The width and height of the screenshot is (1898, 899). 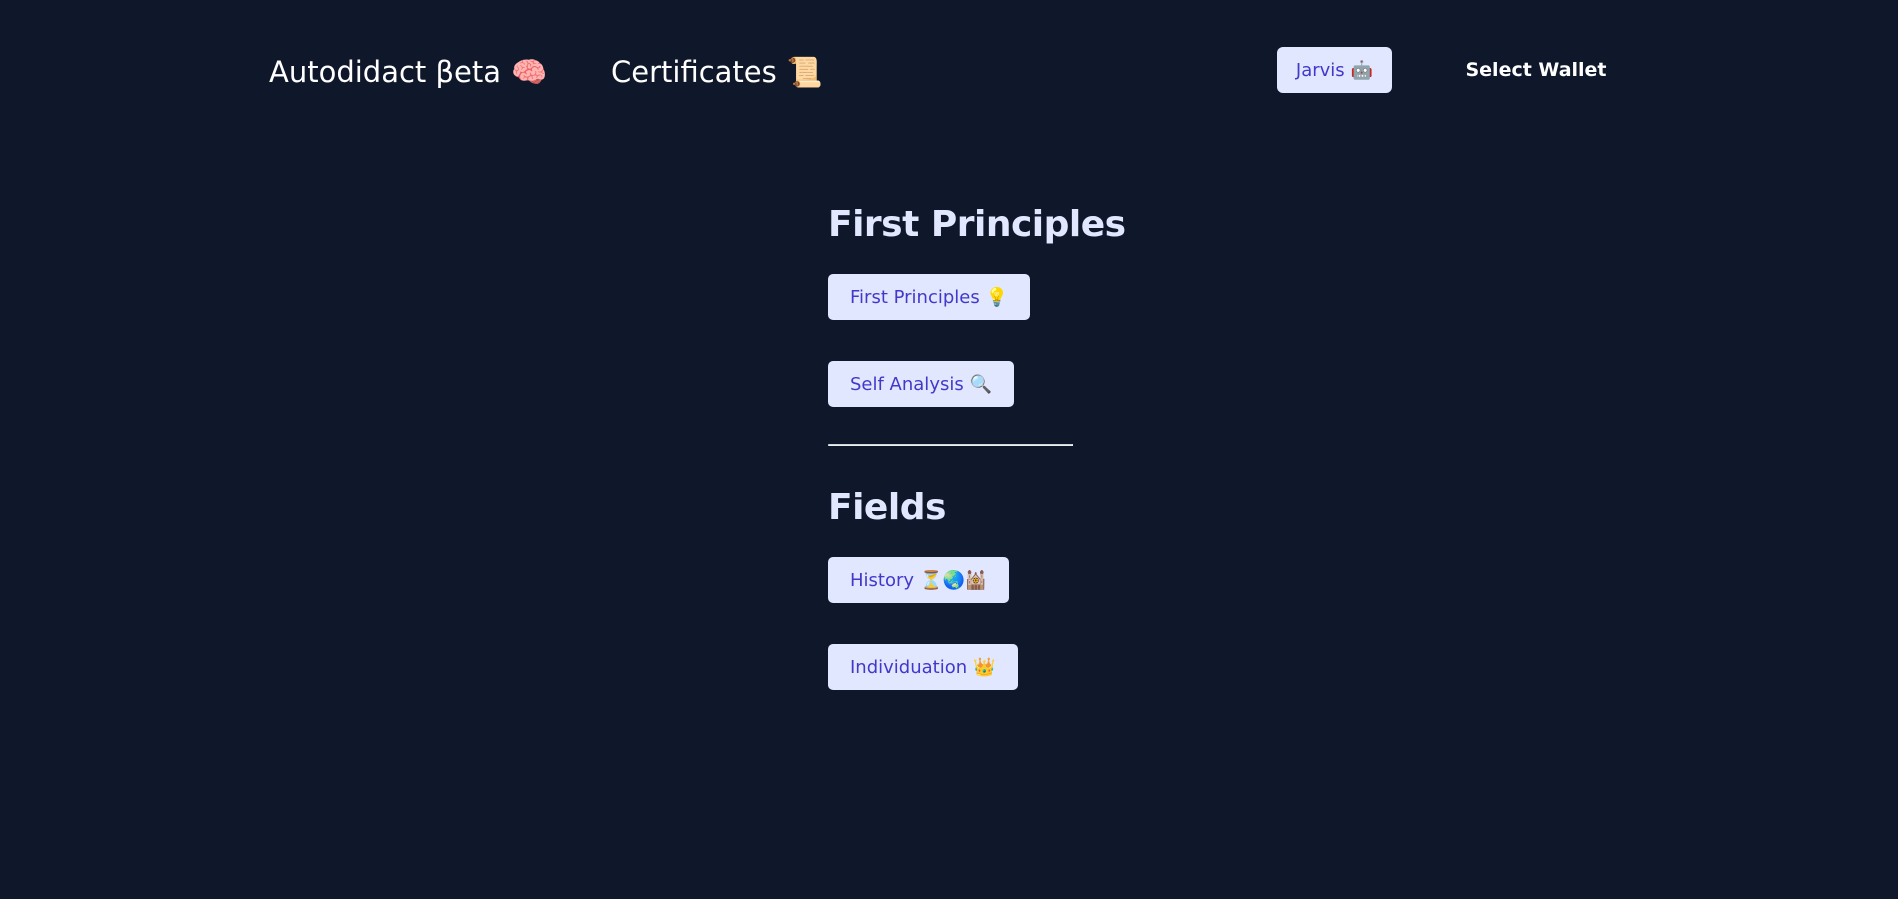 What do you see at coordinates (882, 580) in the screenshot?
I see `pill-label: History` at bounding box center [882, 580].